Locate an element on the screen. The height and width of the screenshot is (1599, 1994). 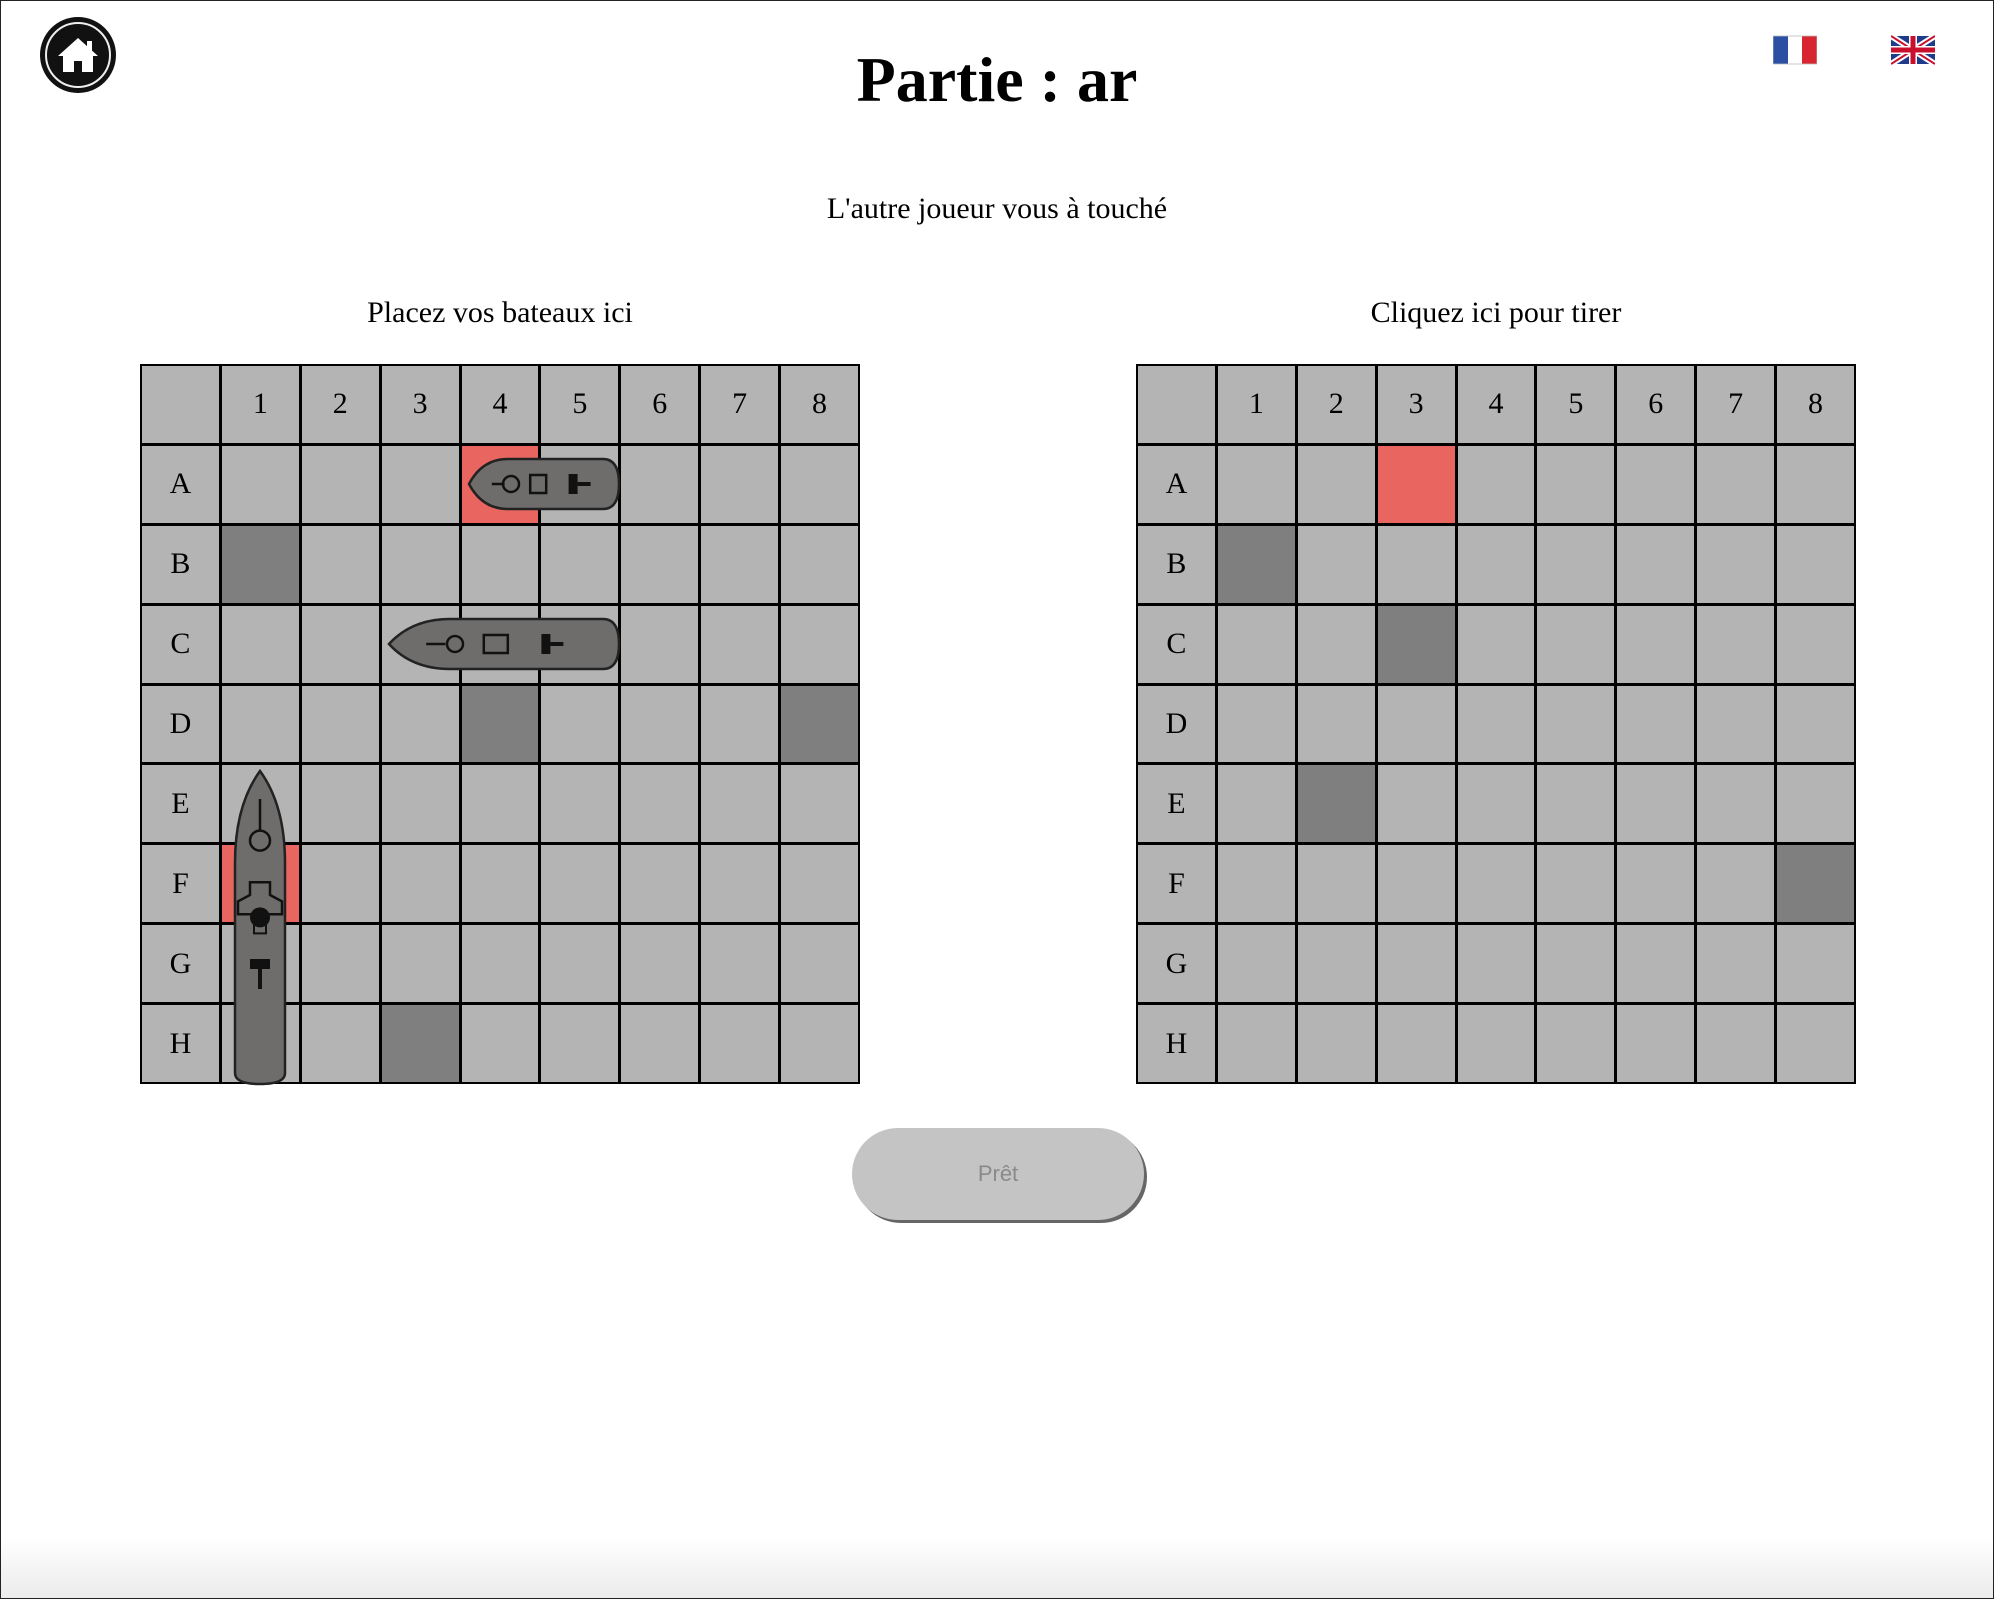
opponent-cell-g4 is located at coordinates (1496, 964).